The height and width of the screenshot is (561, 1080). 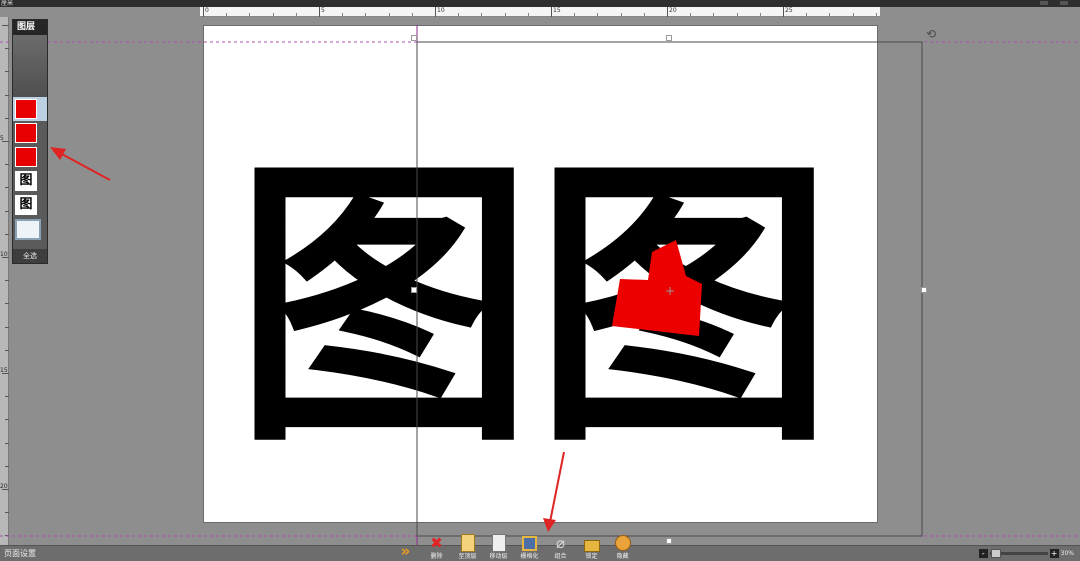 I want to click on hide-button: 隐藏, so click(x=622, y=547).